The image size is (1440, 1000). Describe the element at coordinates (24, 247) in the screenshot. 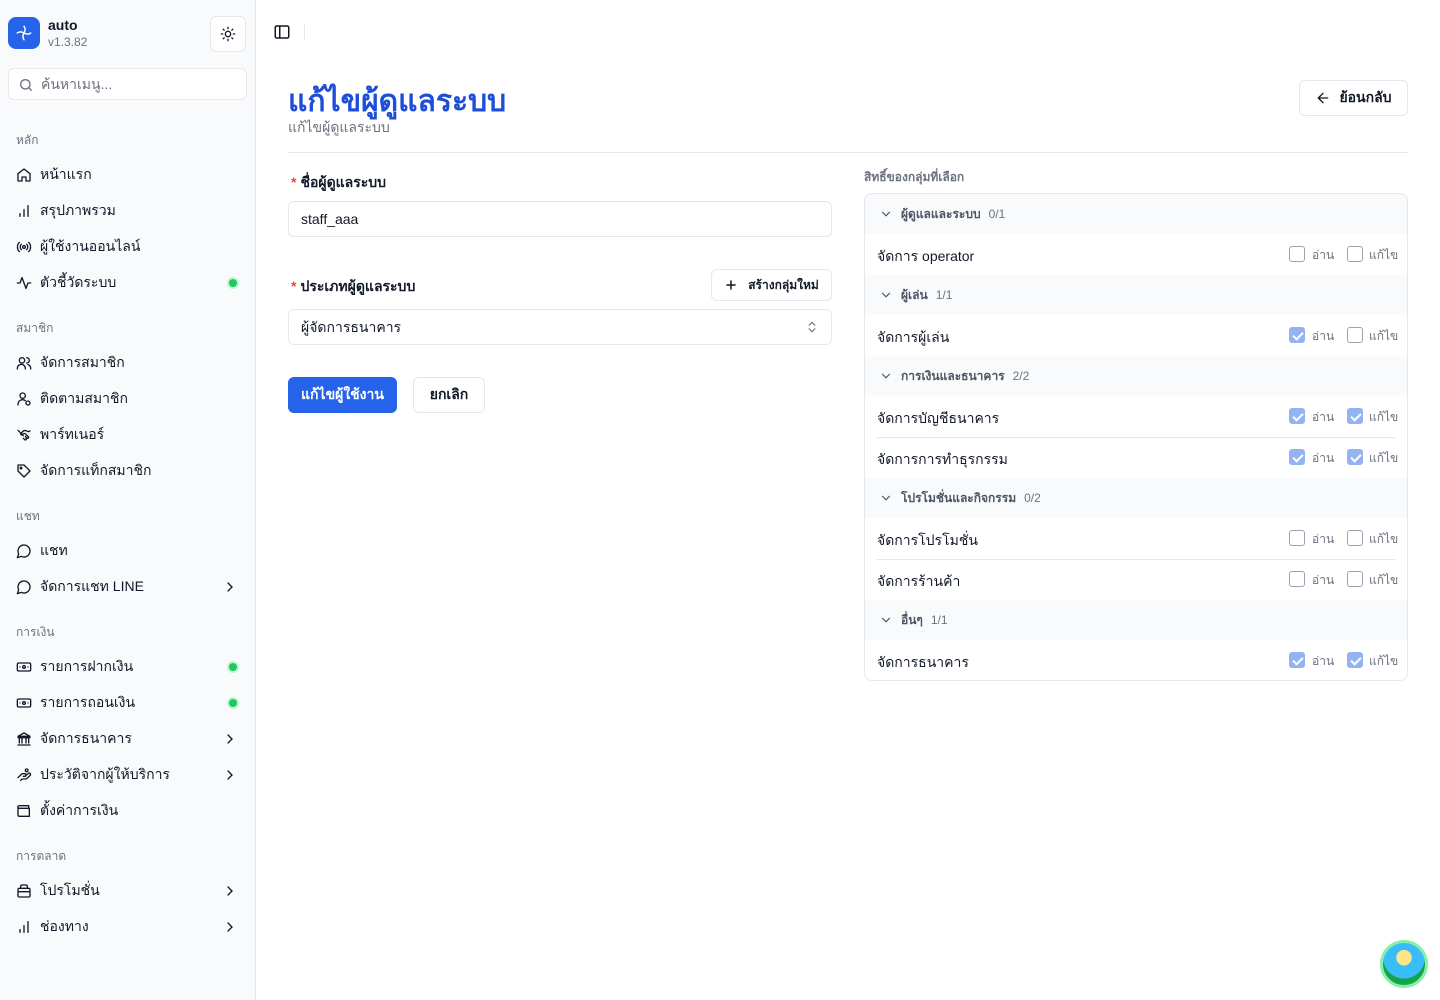

I see `radio-icon` at that location.